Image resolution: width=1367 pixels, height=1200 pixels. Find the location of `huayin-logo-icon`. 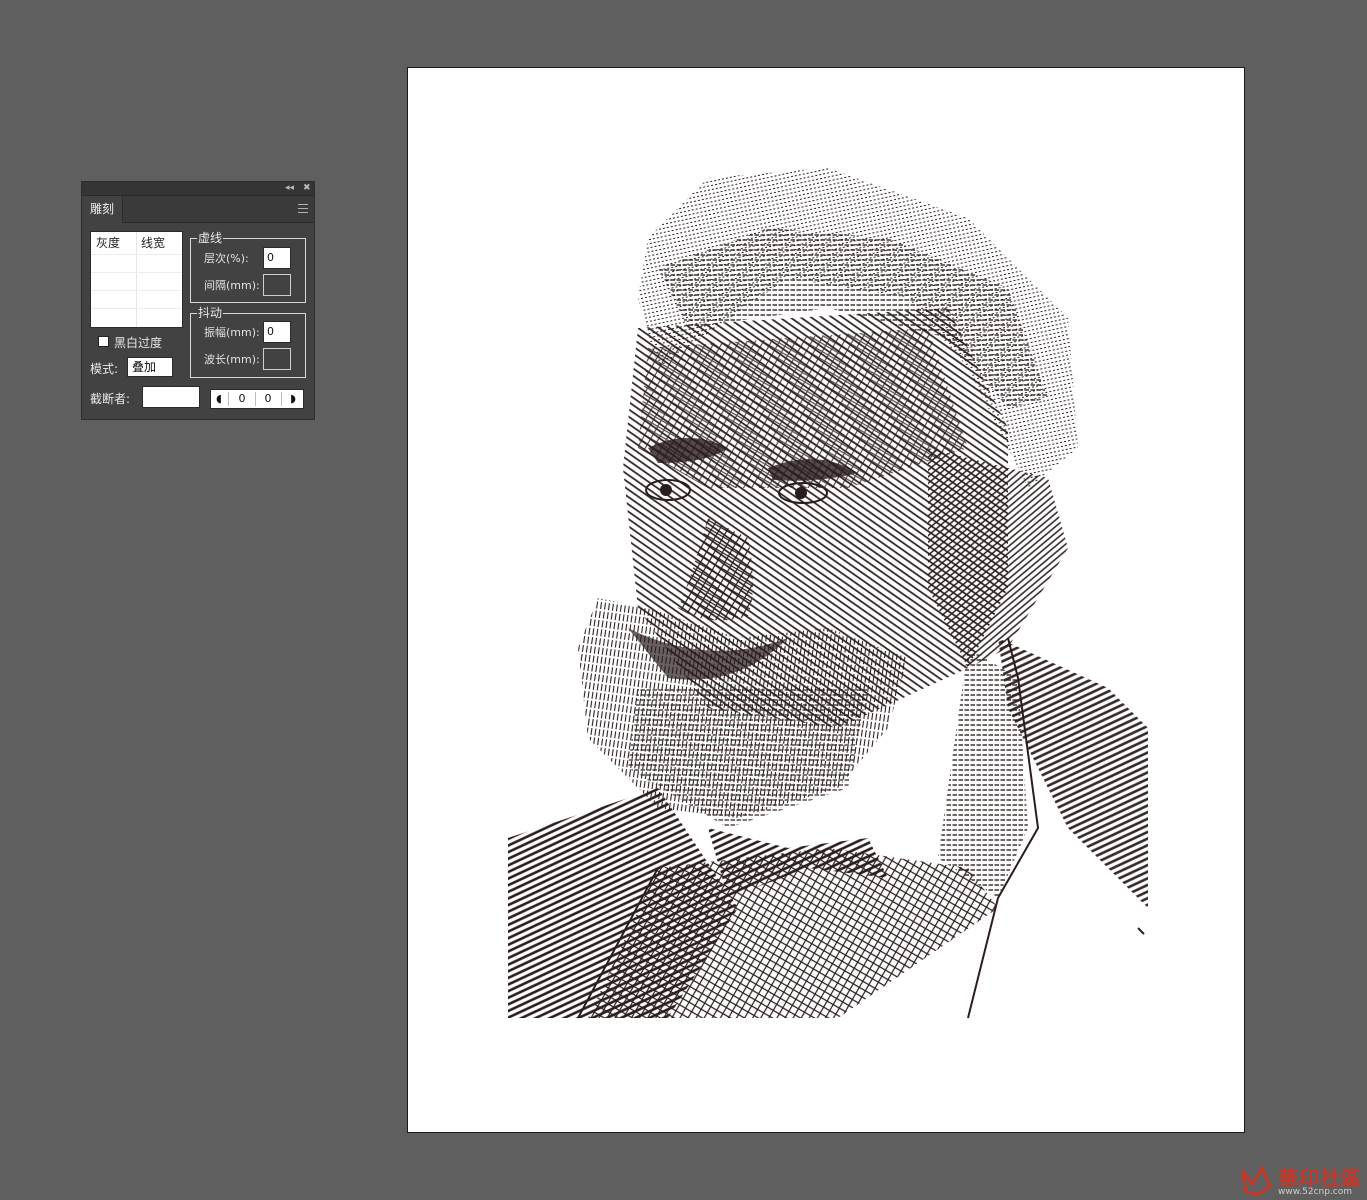

huayin-logo-icon is located at coordinates (1256, 1180).